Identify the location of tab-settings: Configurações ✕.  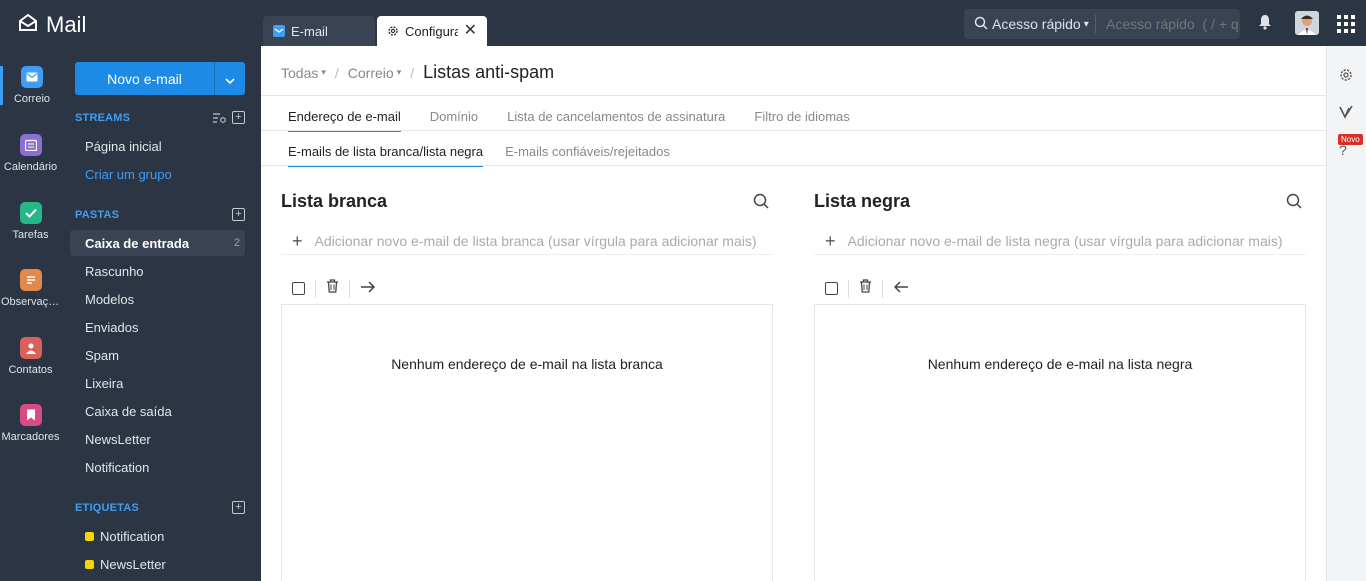
(432, 31).